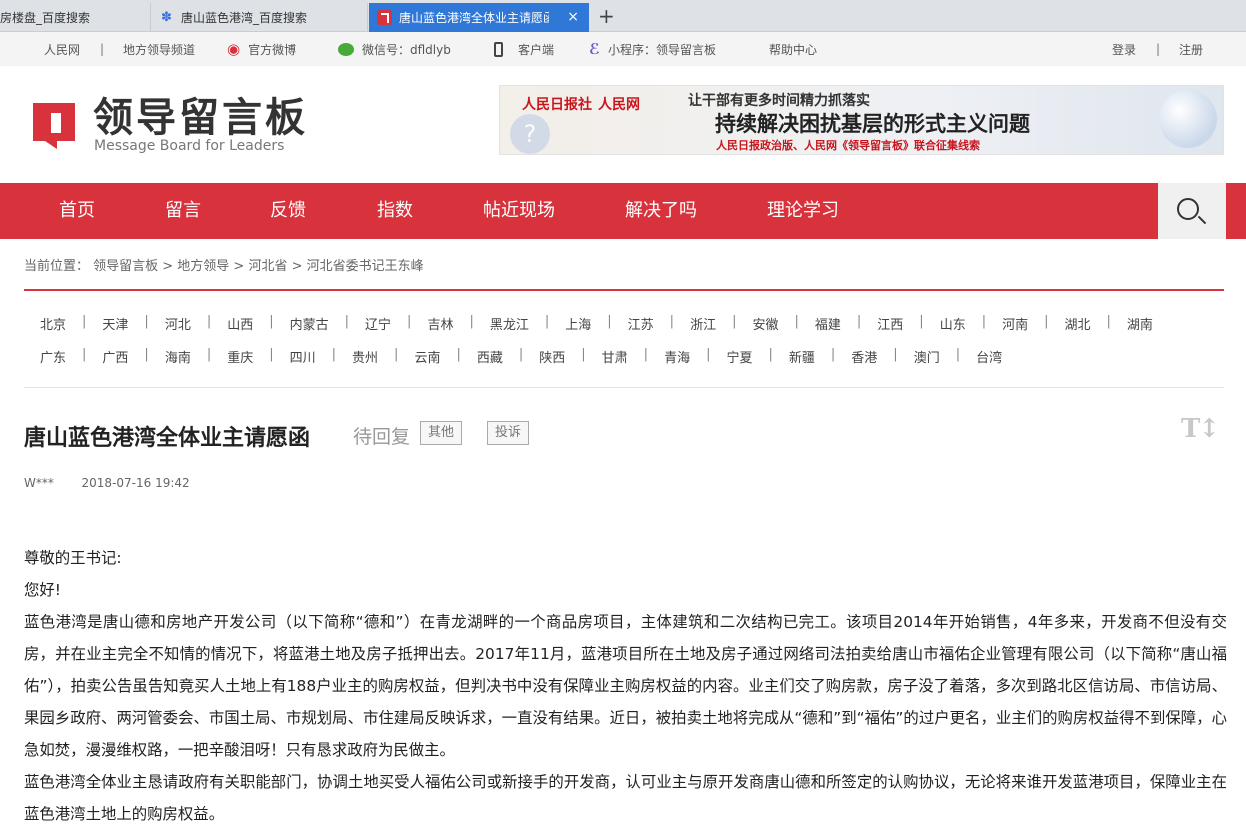 The width and height of the screenshot is (1246, 839). What do you see at coordinates (848, 145) in the screenshot?
I see `banner-line-3: 人民日报政治版、人民网《领导留言板》联合征集线索` at bounding box center [848, 145].